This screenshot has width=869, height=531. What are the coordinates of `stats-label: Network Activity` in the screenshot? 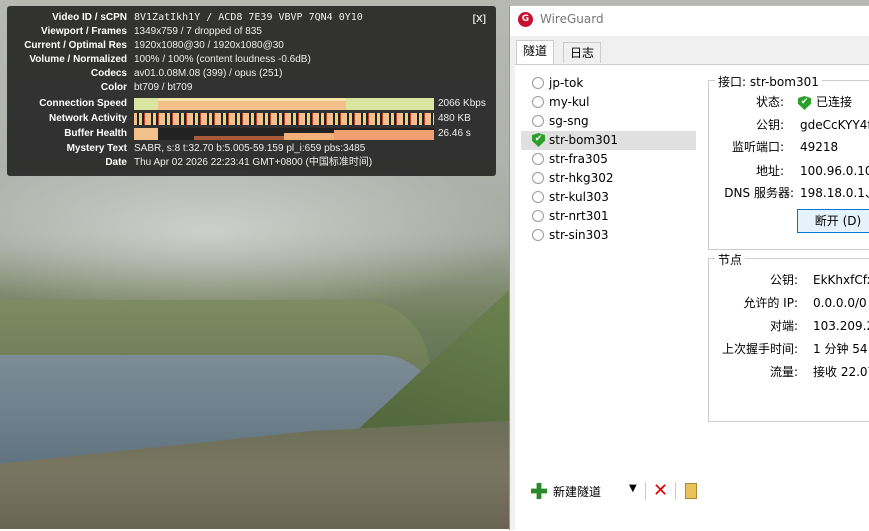 It's located at (88, 118).